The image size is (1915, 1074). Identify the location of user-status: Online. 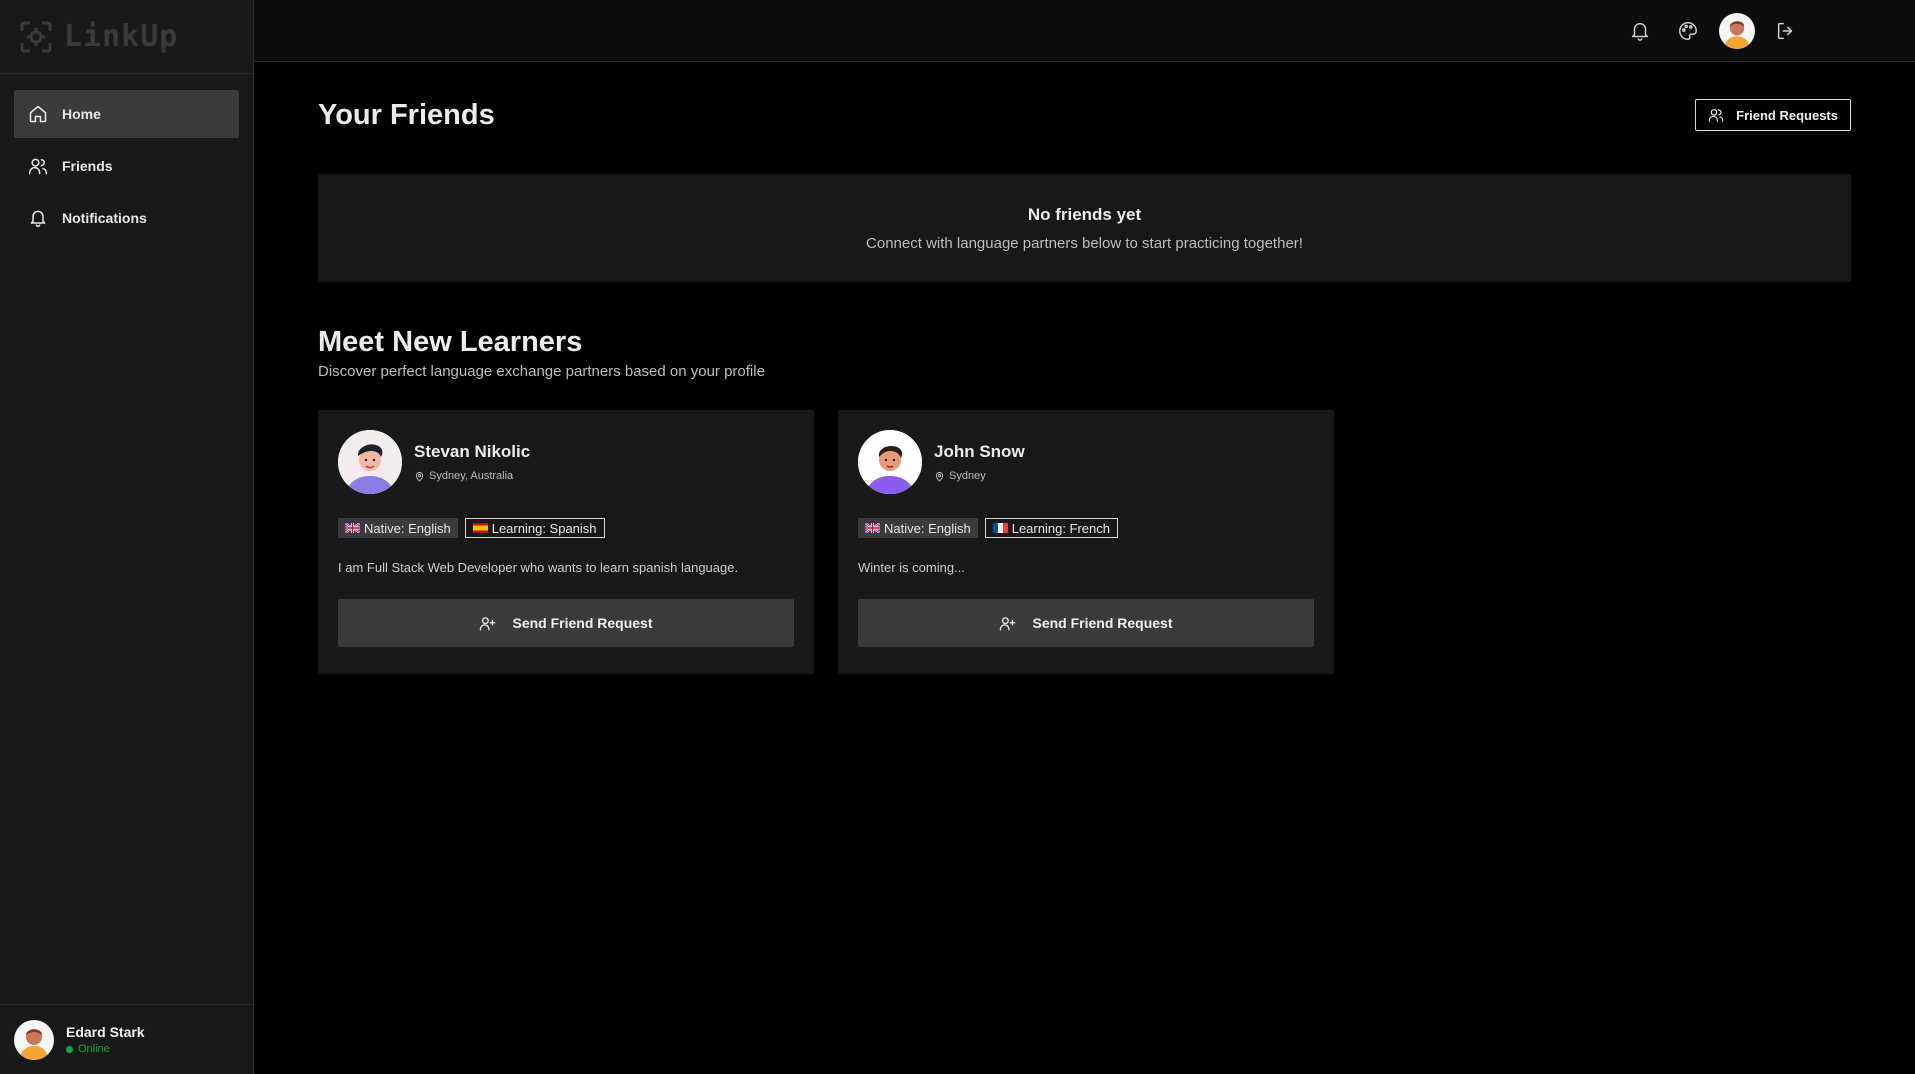
(105, 1049).